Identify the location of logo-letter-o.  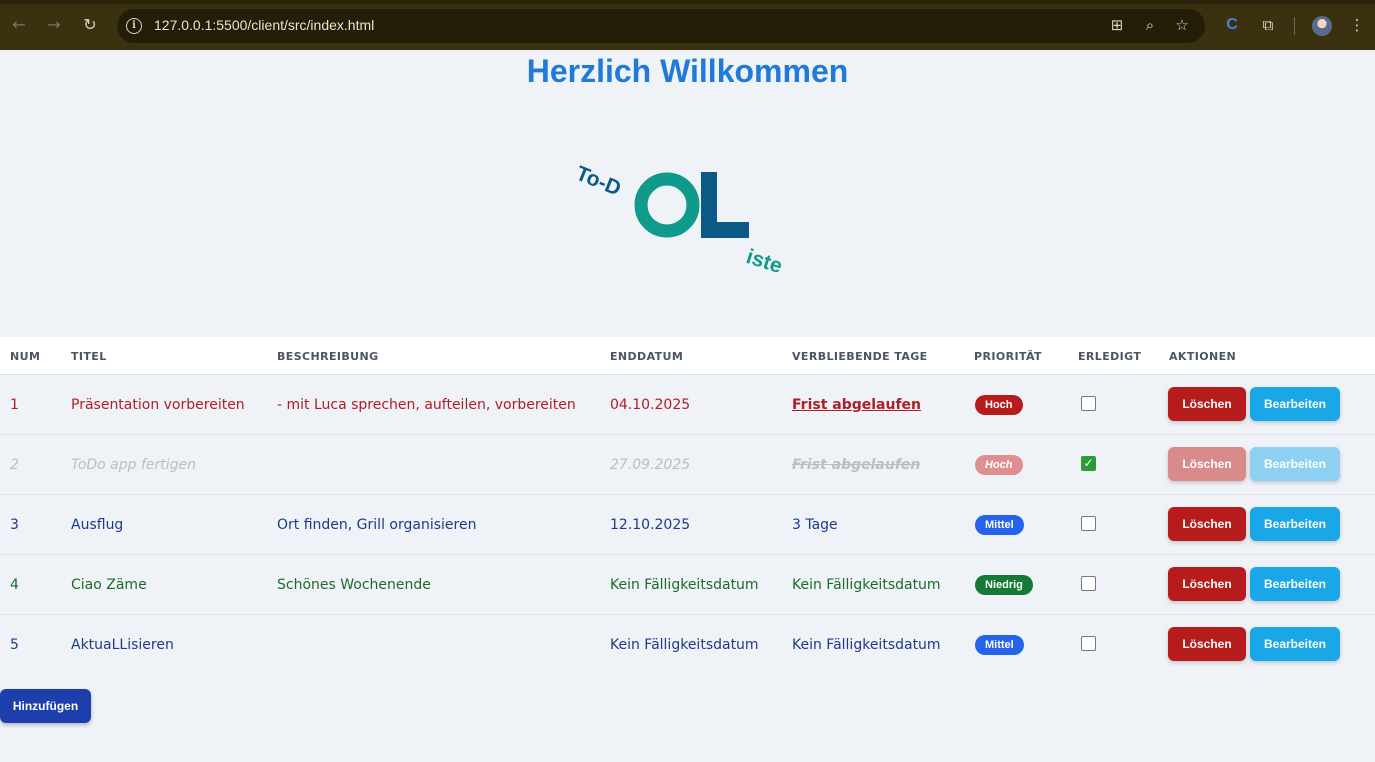
(667, 205).